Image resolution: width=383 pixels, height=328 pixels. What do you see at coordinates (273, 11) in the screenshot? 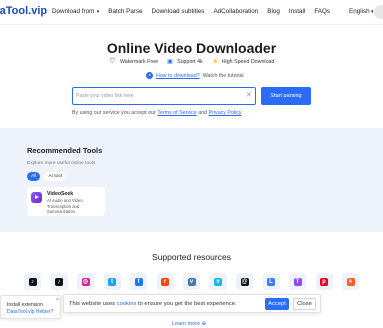
I see `nav-blog: Blog` at bounding box center [273, 11].